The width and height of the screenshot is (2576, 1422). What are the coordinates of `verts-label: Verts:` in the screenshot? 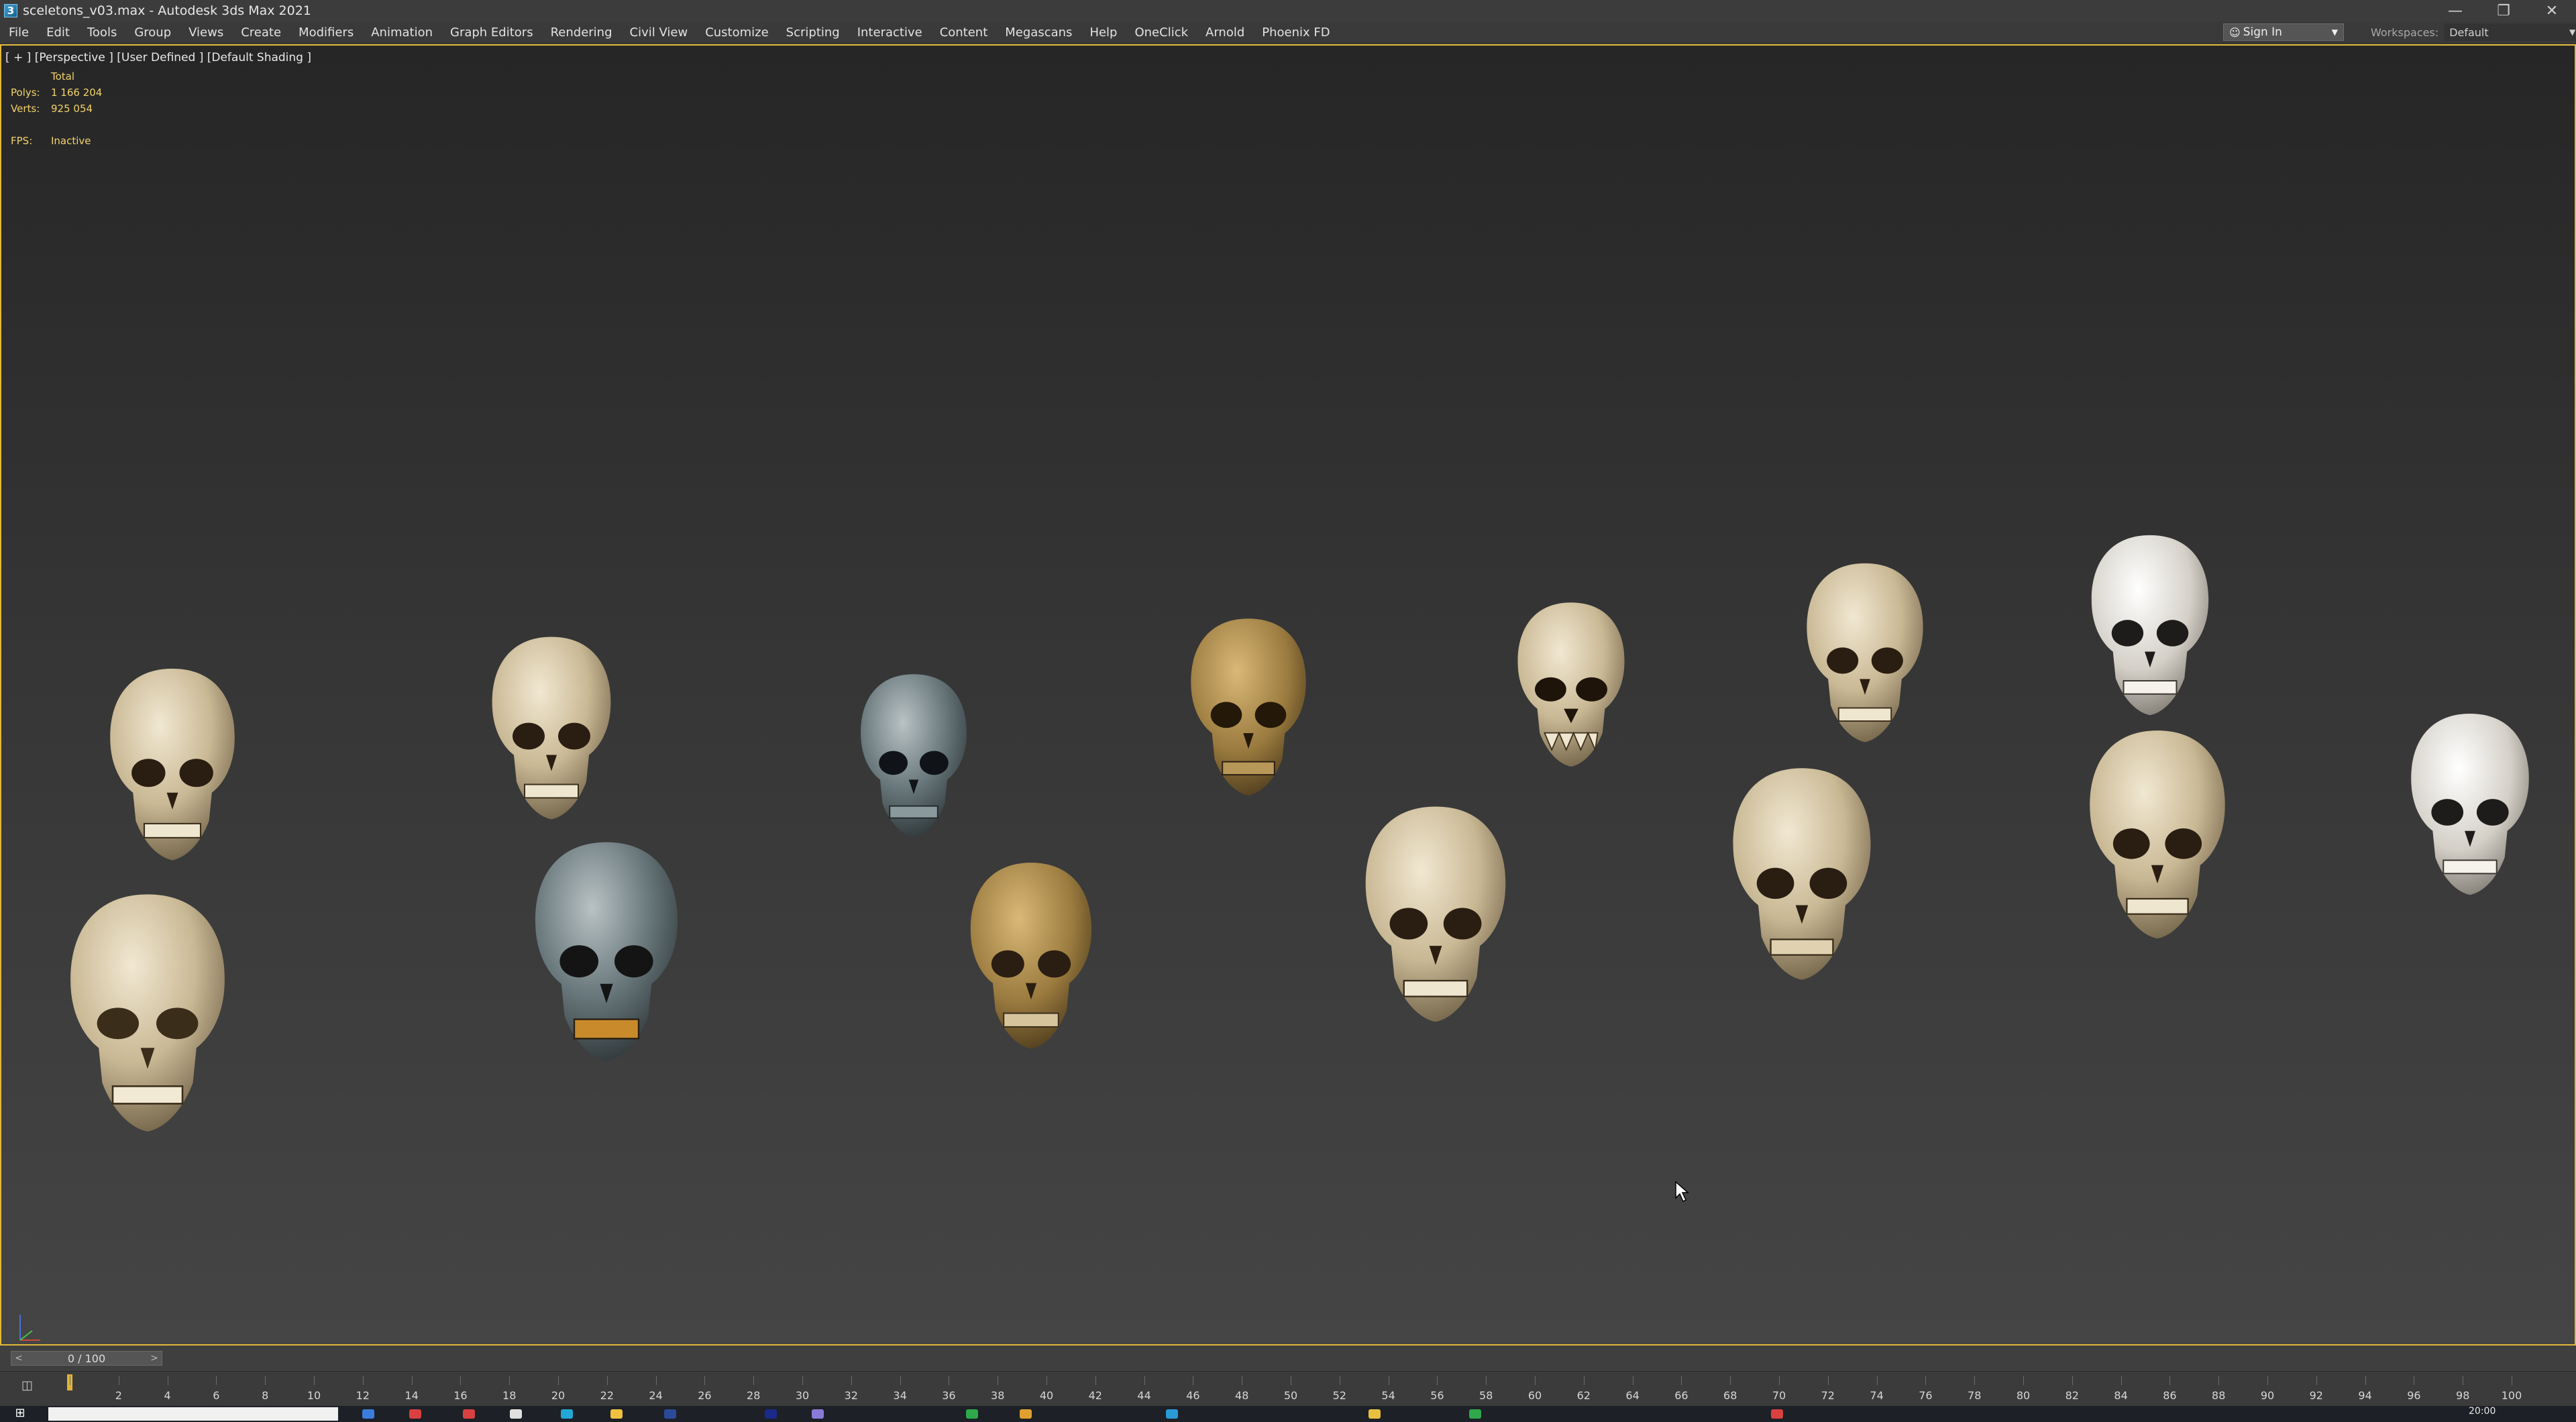 It's located at (25, 109).